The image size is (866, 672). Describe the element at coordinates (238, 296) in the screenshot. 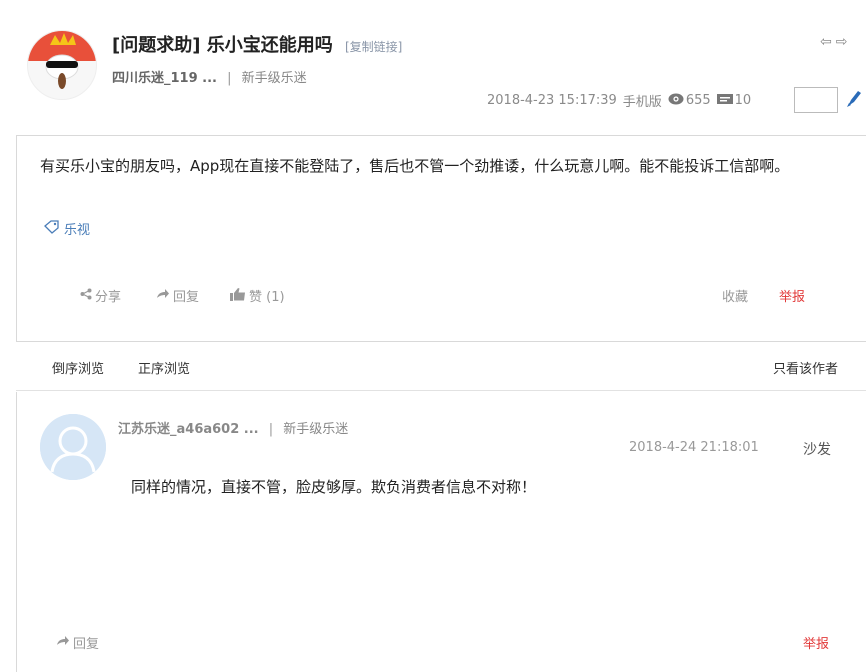

I see `thumbs-up-icon` at that location.